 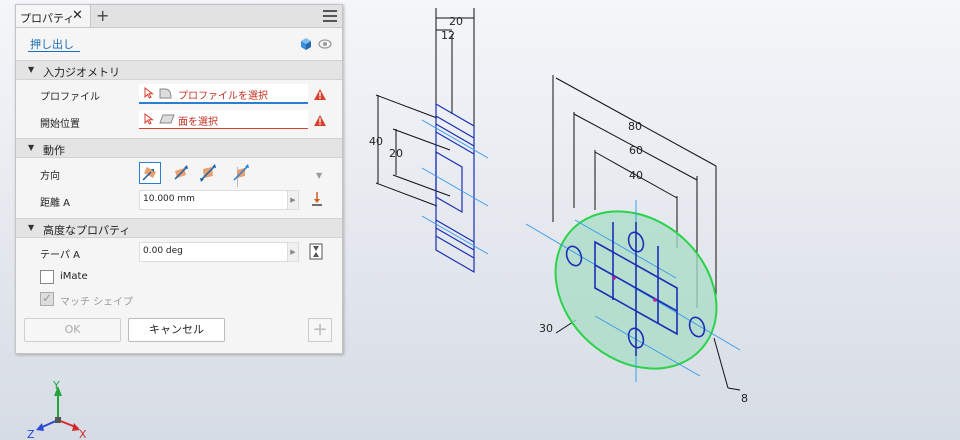 I want to click on dim-label: 60, so click(x=636, y=150).